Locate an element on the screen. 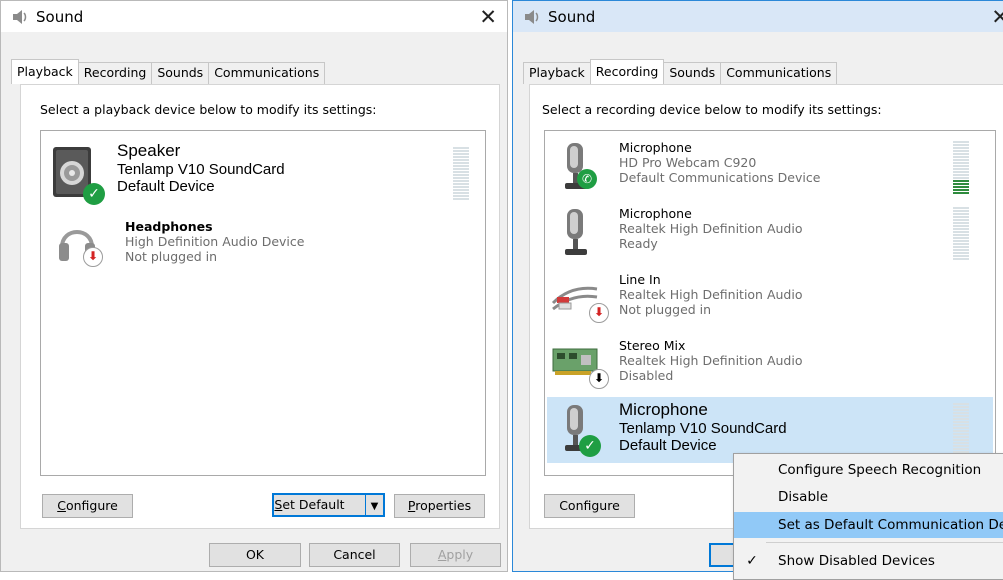  device-status: Not plugged in is located at coordinates (171, 256).